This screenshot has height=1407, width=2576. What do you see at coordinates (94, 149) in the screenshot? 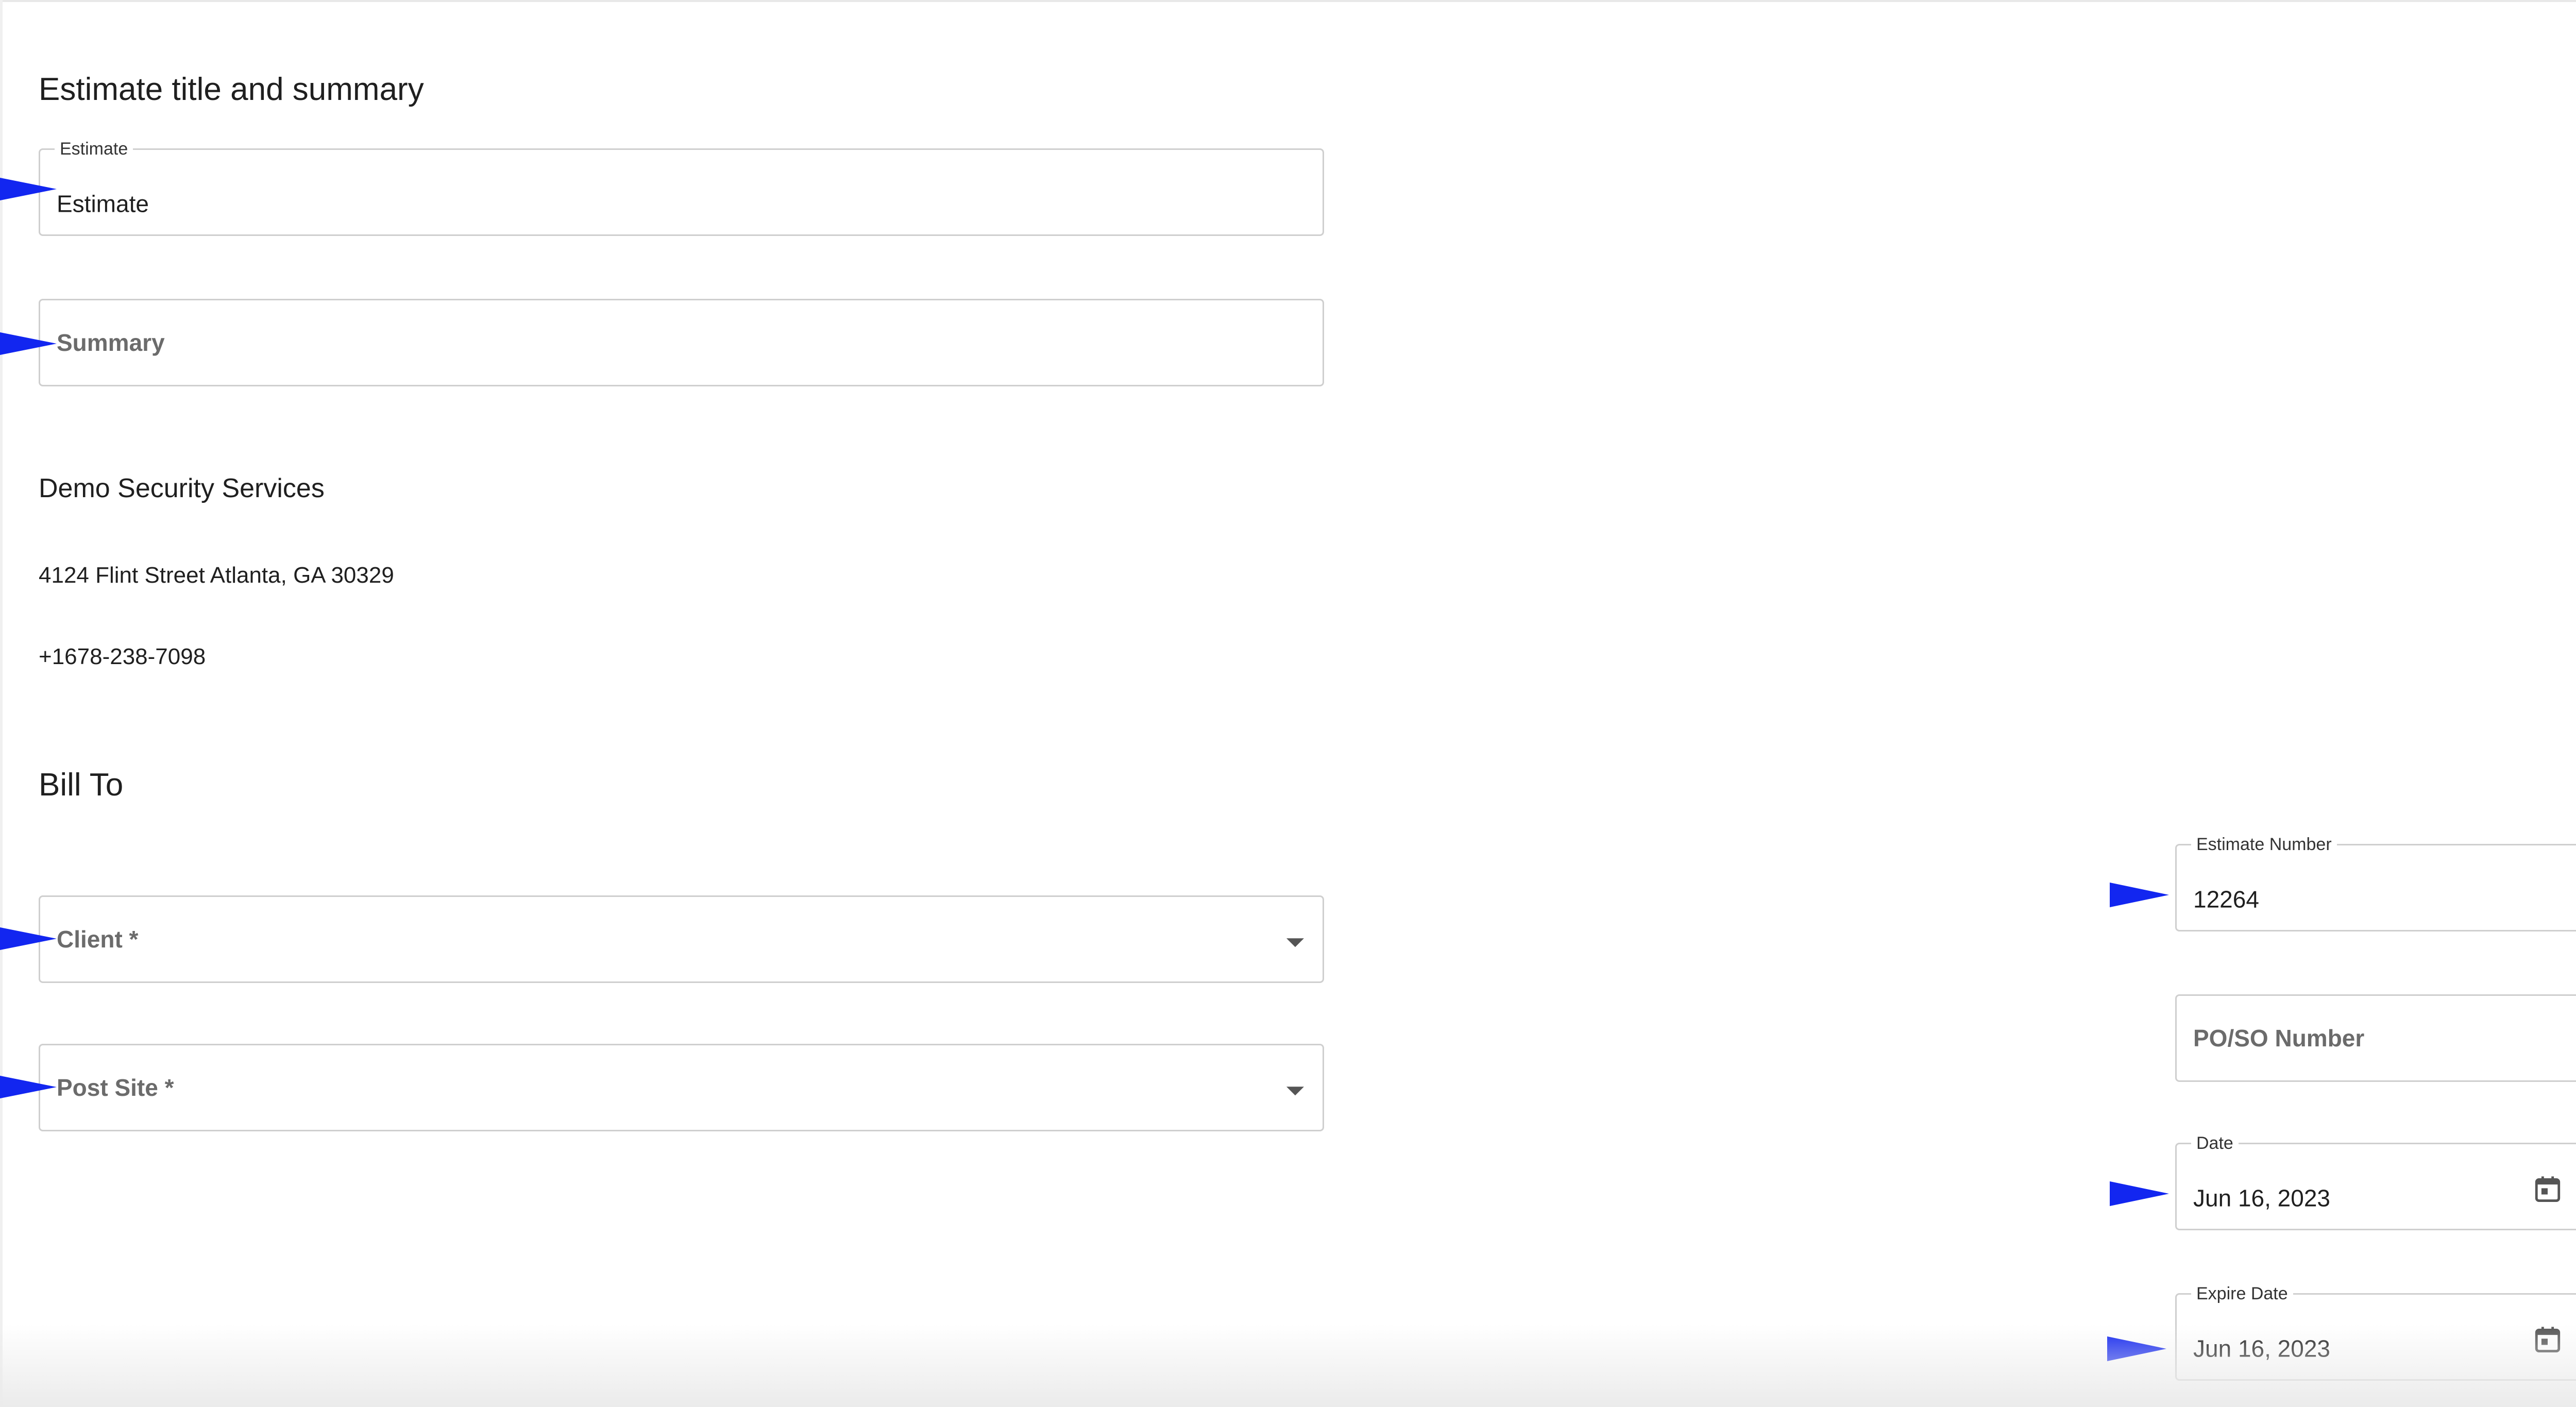
I see `estimate-field-label: Estimate` at bounding box center [94, 149].